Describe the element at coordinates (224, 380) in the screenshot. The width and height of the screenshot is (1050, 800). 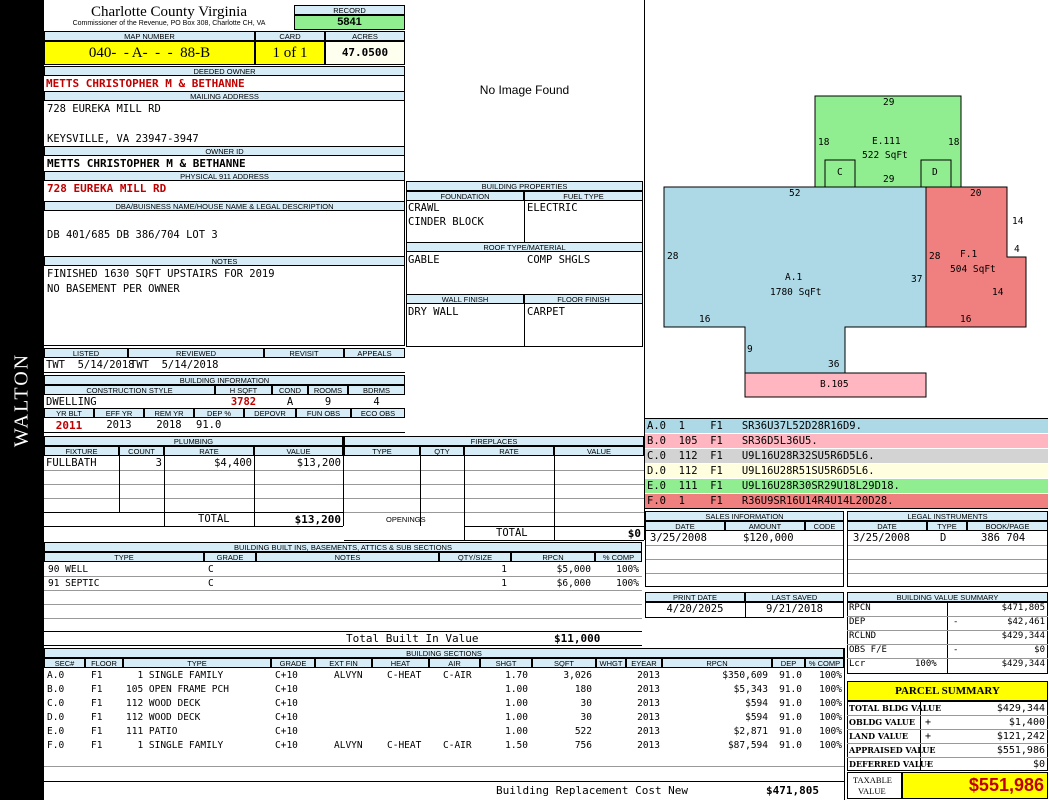
I see `building-info-header: BUILDING INFORMATION` at that location.